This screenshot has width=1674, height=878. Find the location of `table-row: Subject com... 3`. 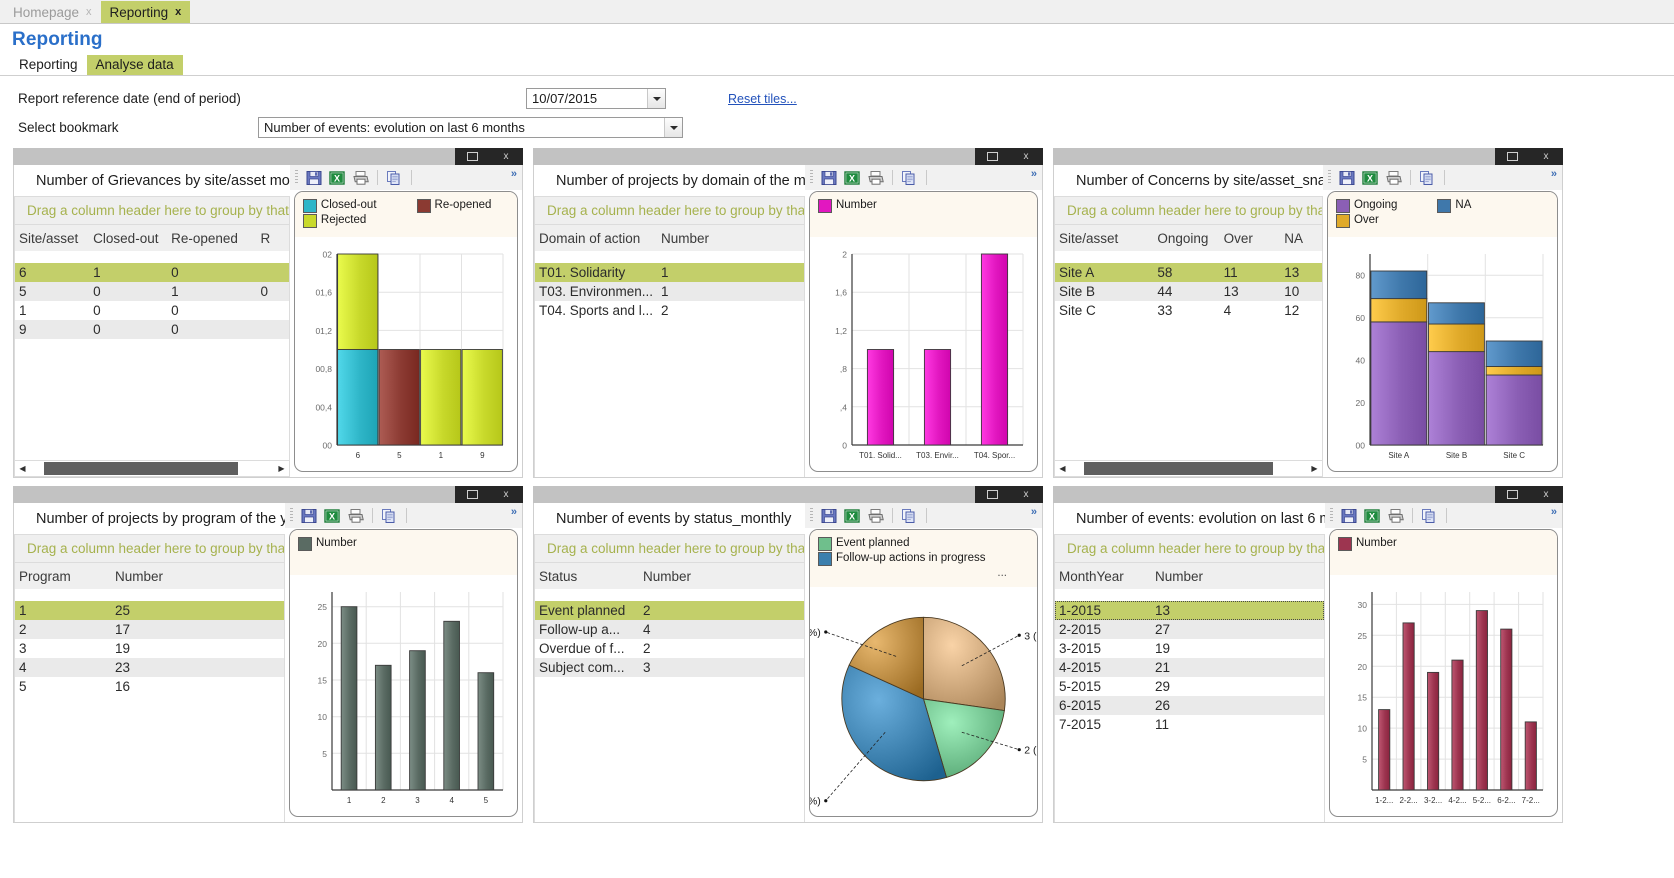

table-row: Subject com... 3 is located at coordinates (669, 667).